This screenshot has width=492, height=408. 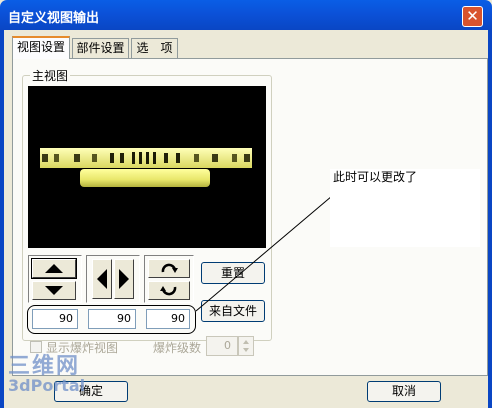 I want to click on watermark-line2: 3dPortal, so click(x=47, y=385).